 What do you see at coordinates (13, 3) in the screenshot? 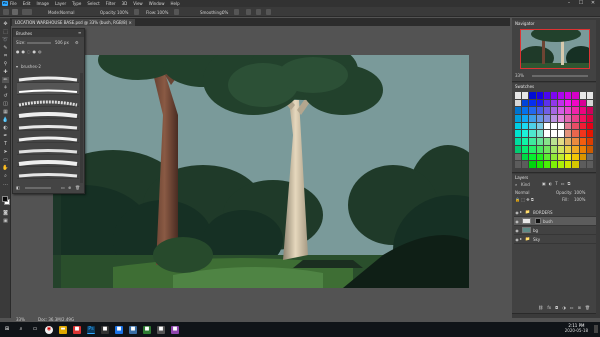
I see `menu-file: File` at bounding box center [13, 3].